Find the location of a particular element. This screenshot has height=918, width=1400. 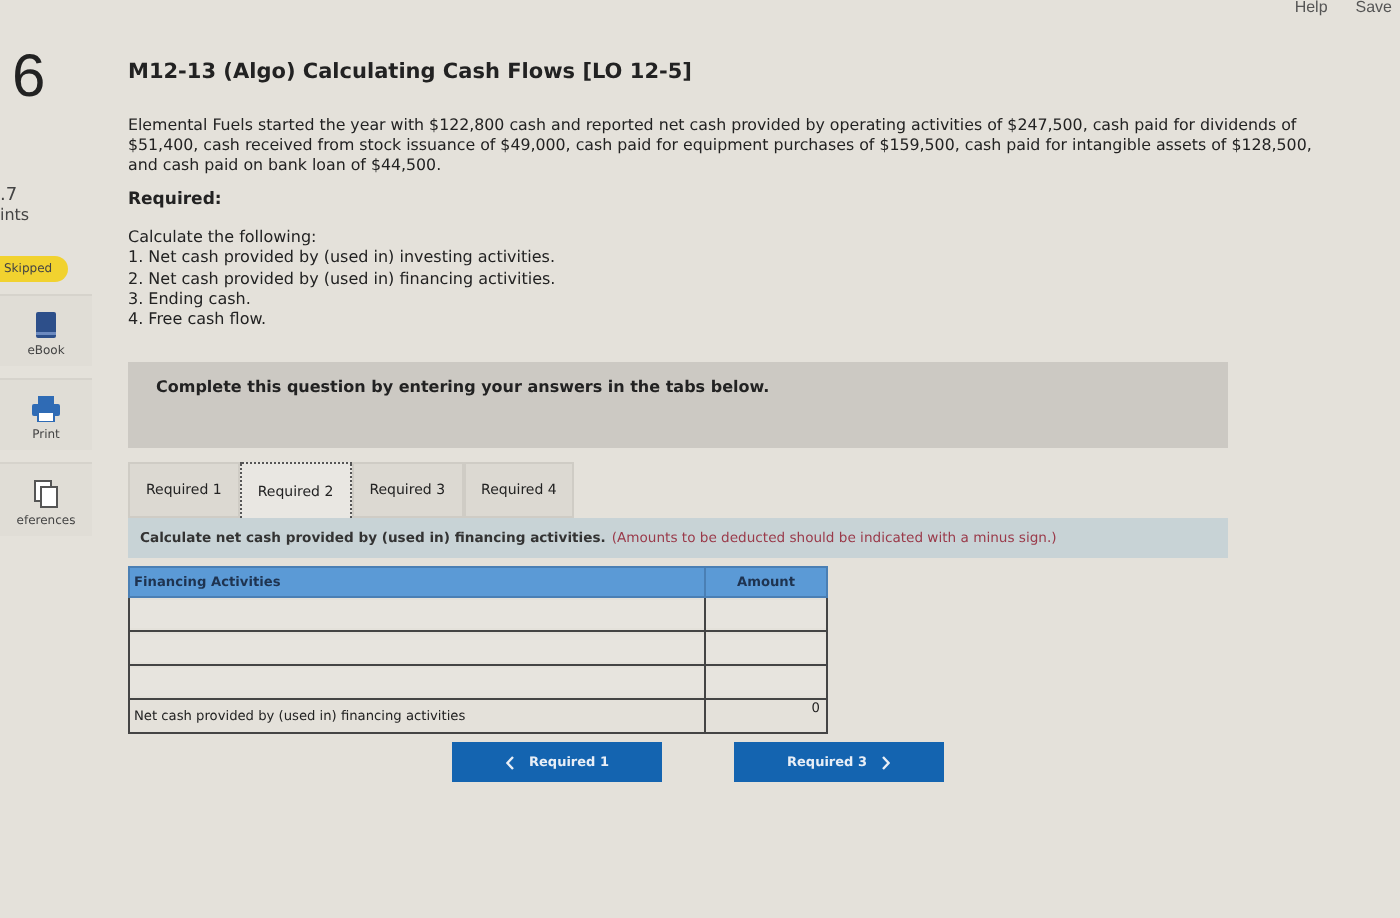

task-item: 2. Net cash provided by (used in) financing activities. is located at coordinates (343, 279).